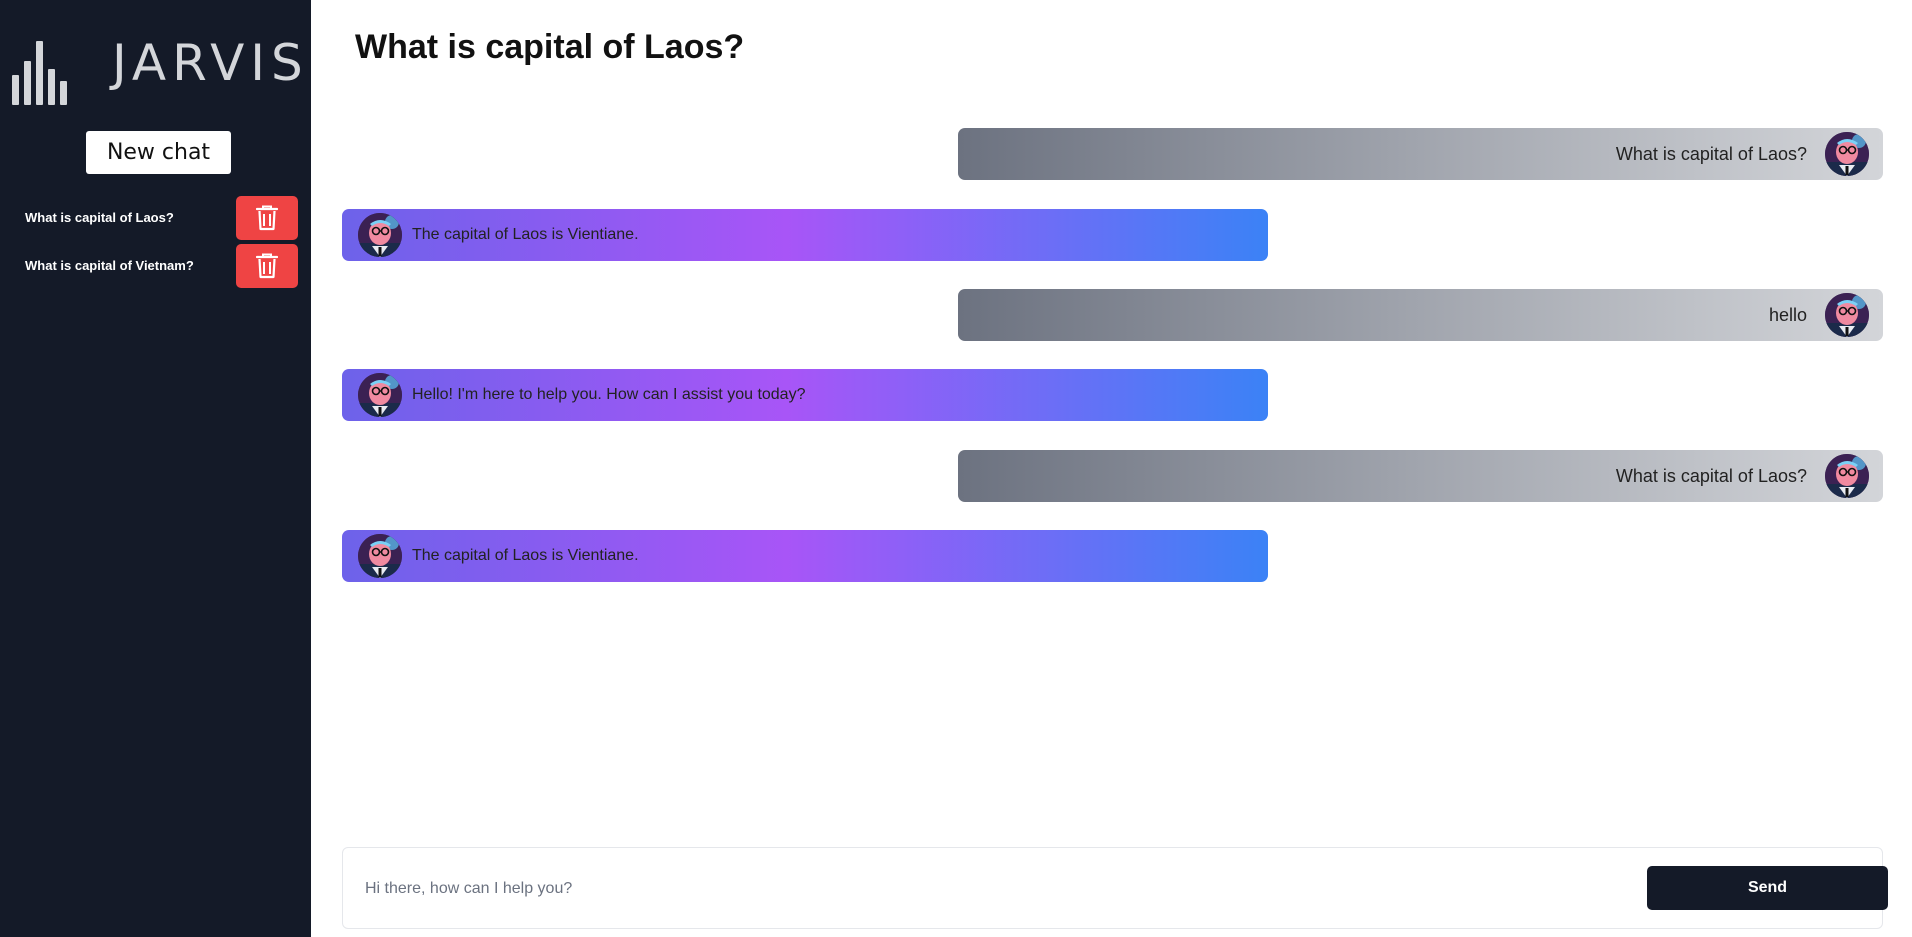 The width and height of the screenshot is (1912, 937). What do you see at coordinates (955, 889) in the screenshot?
I see `message-input` at bounding box center [955, 889].